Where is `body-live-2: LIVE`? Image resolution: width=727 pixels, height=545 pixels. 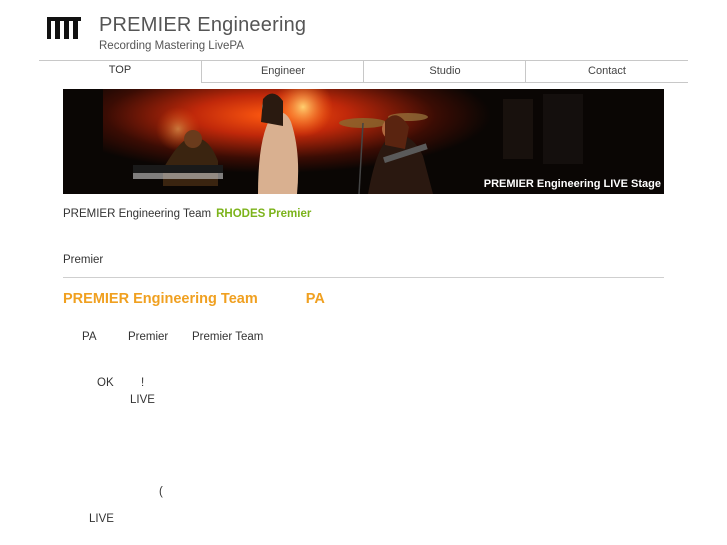
body-live-2: LIVE is located at coordinates (101, 519).